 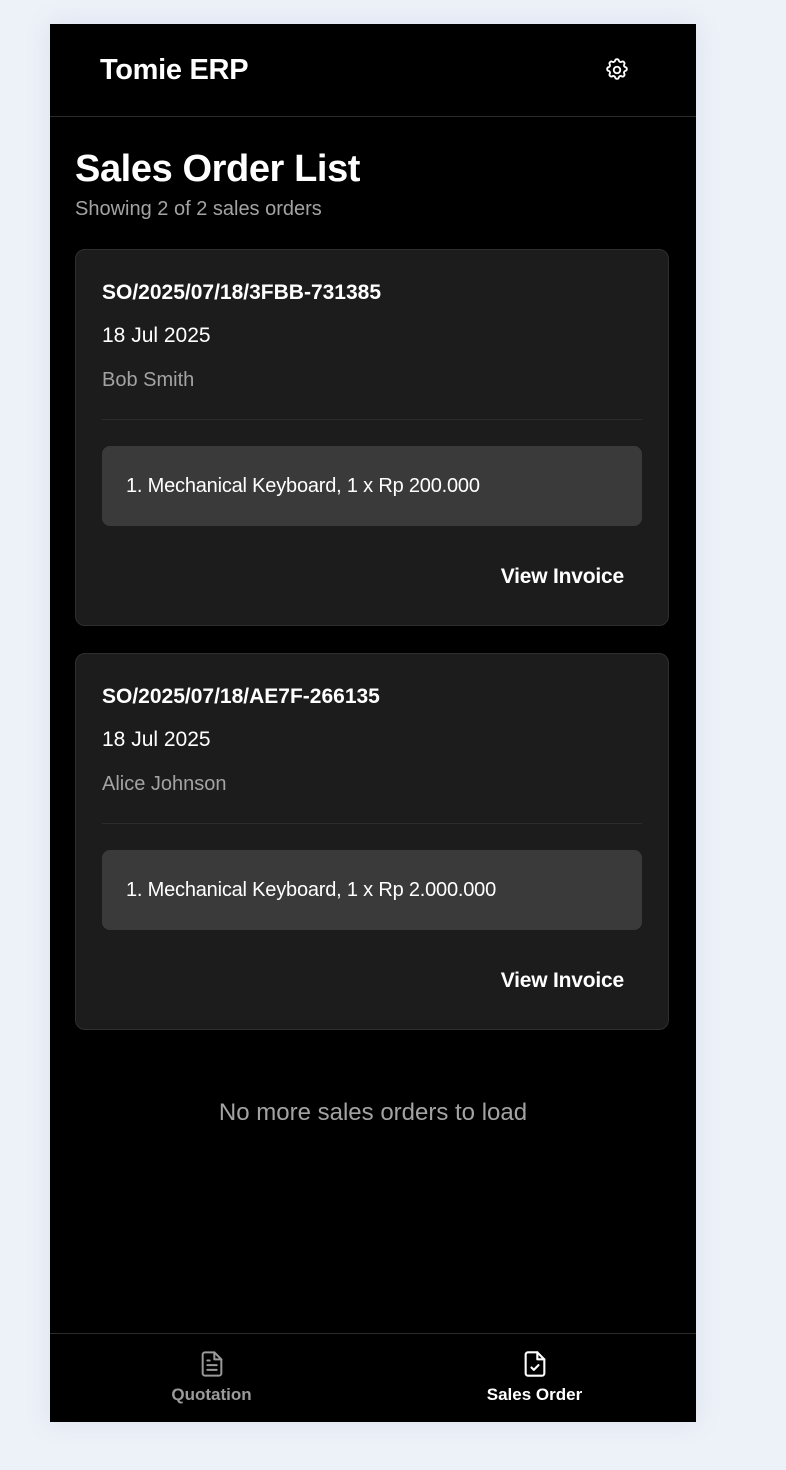 I want to click on top-bar: Tomie ERP, so click(x=373, y=70).